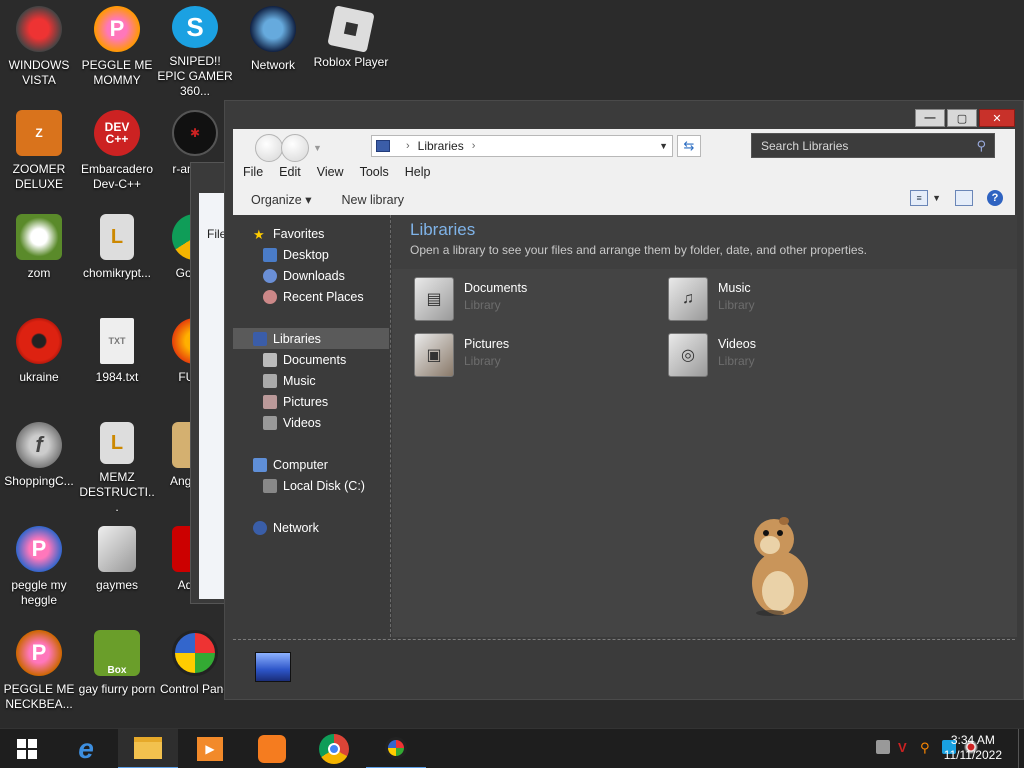 This screenshot has width=1024, height=768. I want to click on view-dropdown-icon: ▼, so click(936, 198).